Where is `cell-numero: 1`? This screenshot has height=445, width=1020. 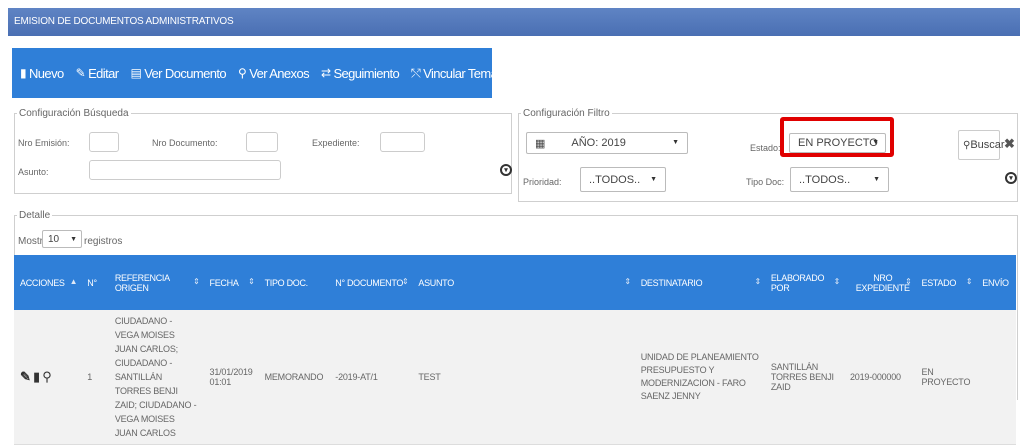 cell-numero: 1 is located at coordinates (95, 377).